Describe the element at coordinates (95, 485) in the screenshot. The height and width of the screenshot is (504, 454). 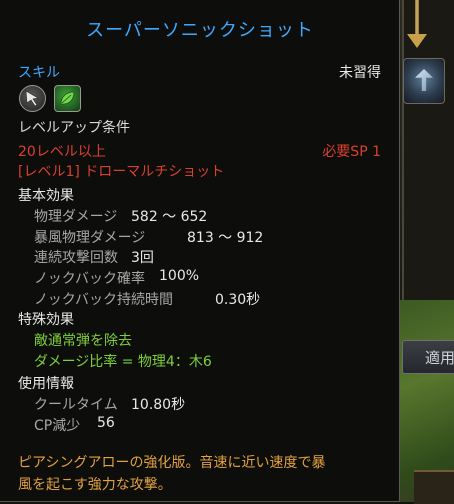
I see `description-line: 風を起こす強力な攻撃。` at that location.